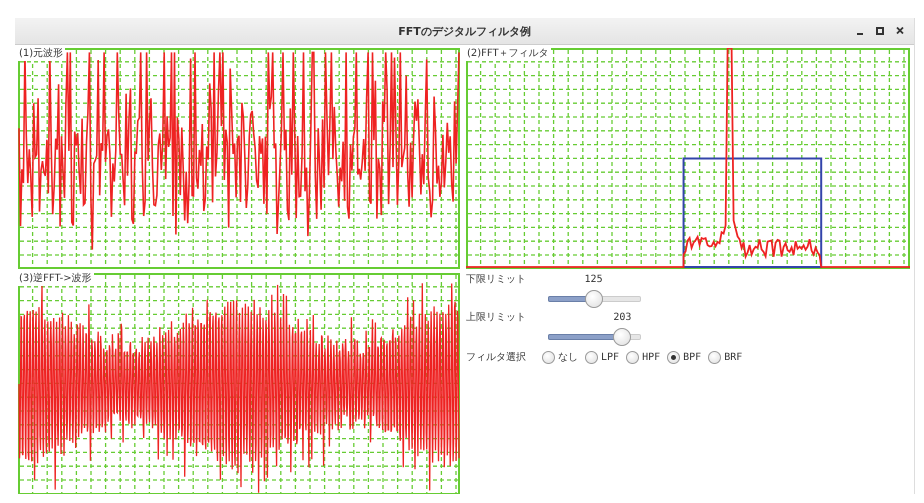  Describe the element at coordinates (692, 357) in the screenshot. I see `radio-label: BPF` at that location.